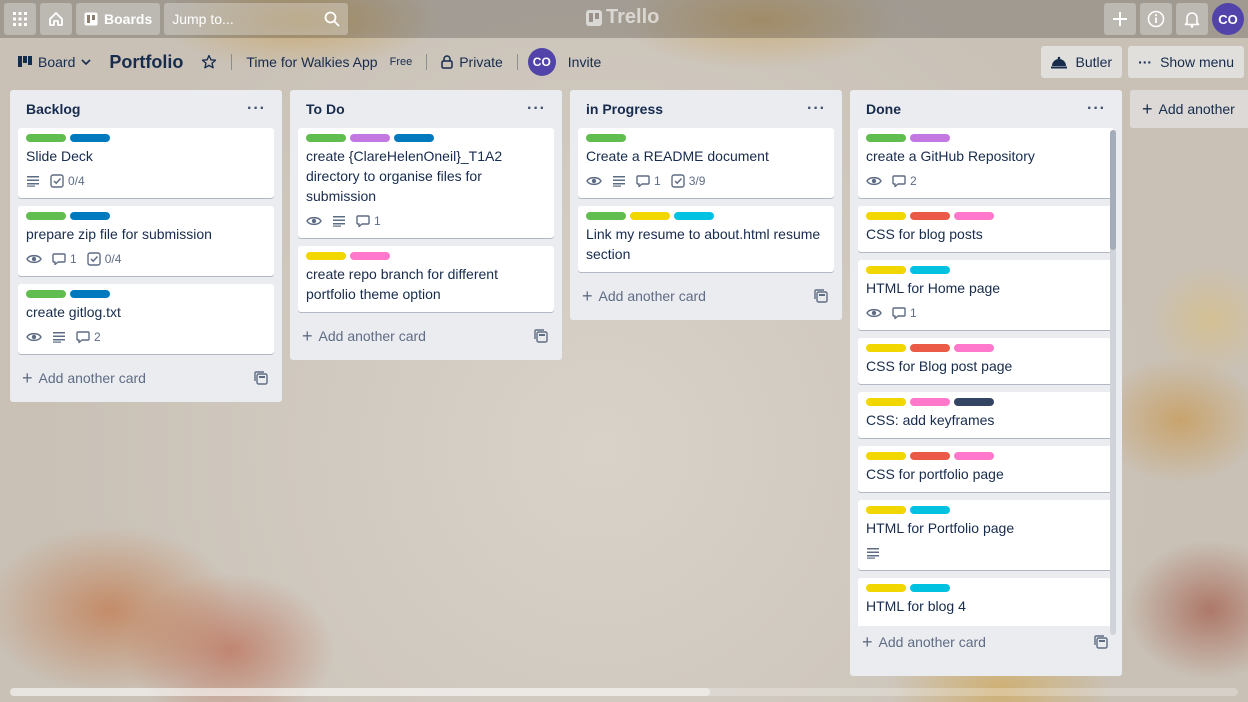 This screenshot has width=1248, height=702. Describe the element at coordinates (974, 402) in the screenshot. I see `label-black` at that location.